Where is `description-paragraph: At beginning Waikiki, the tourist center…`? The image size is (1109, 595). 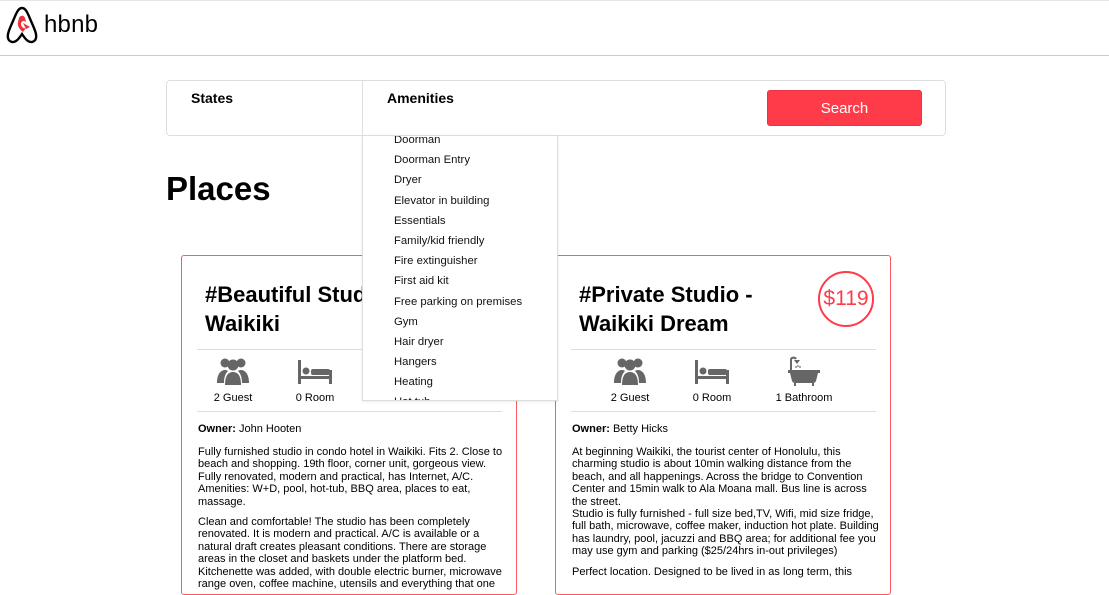 description-paragraph: At beginning Waikiki, the tourist center… is located at coordinates (719, 477).